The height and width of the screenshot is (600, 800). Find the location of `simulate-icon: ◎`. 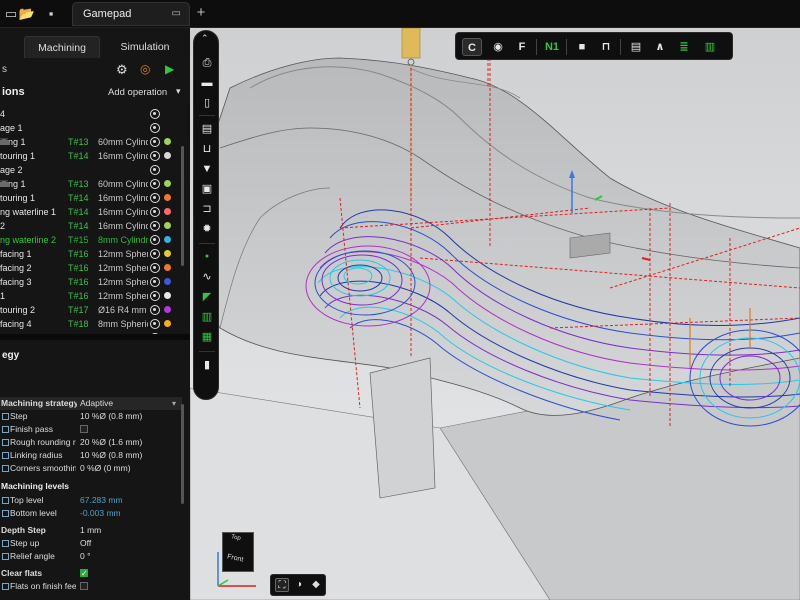

simulate-icon: ◎ is located at coordinates (145, 69).